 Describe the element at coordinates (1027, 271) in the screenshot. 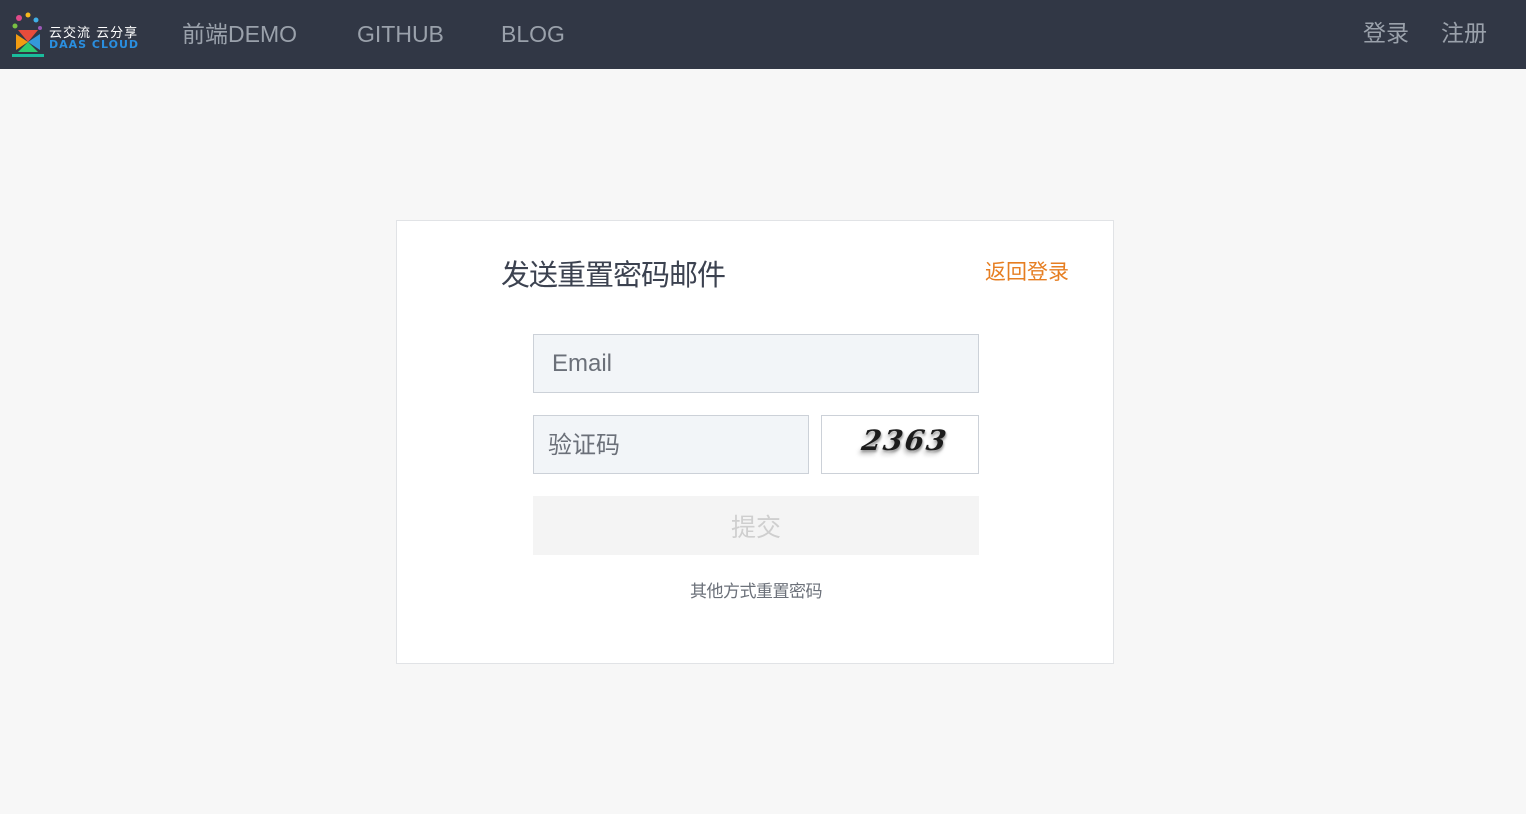

I see `back-to-login-link: 返回登录` at that location.